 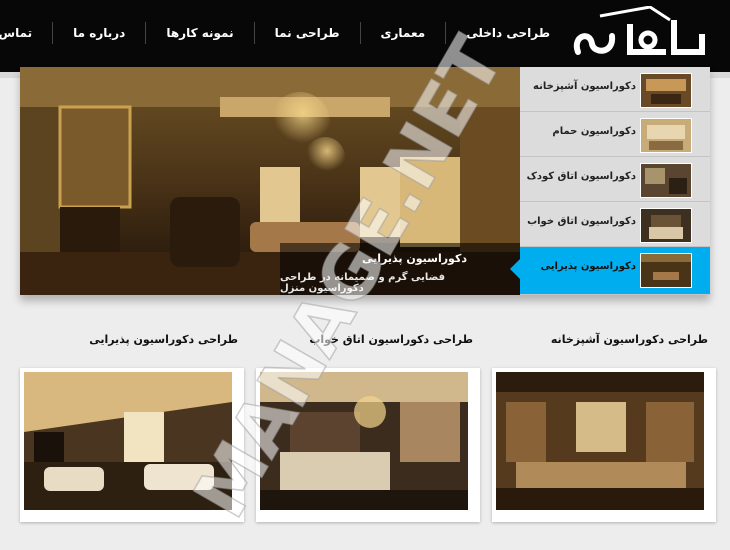 What do you see at coordinates (99, 33) in the screenshot?
I see `nav-item-about: درباره ما` at bounding box center [99, 33].